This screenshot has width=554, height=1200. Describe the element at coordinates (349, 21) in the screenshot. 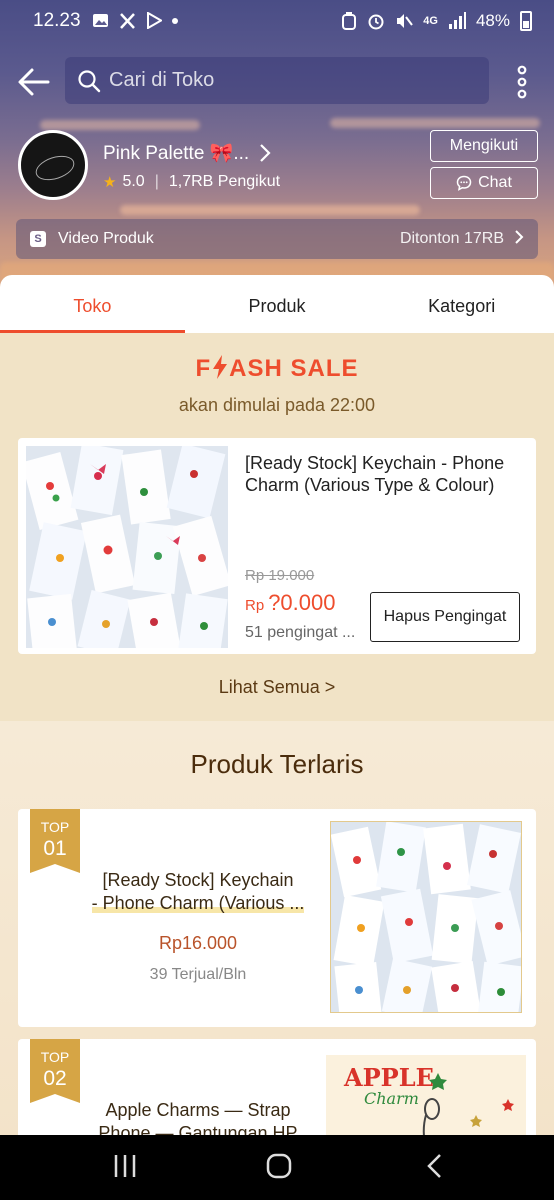

I see `battery-saver-icon` at that location.